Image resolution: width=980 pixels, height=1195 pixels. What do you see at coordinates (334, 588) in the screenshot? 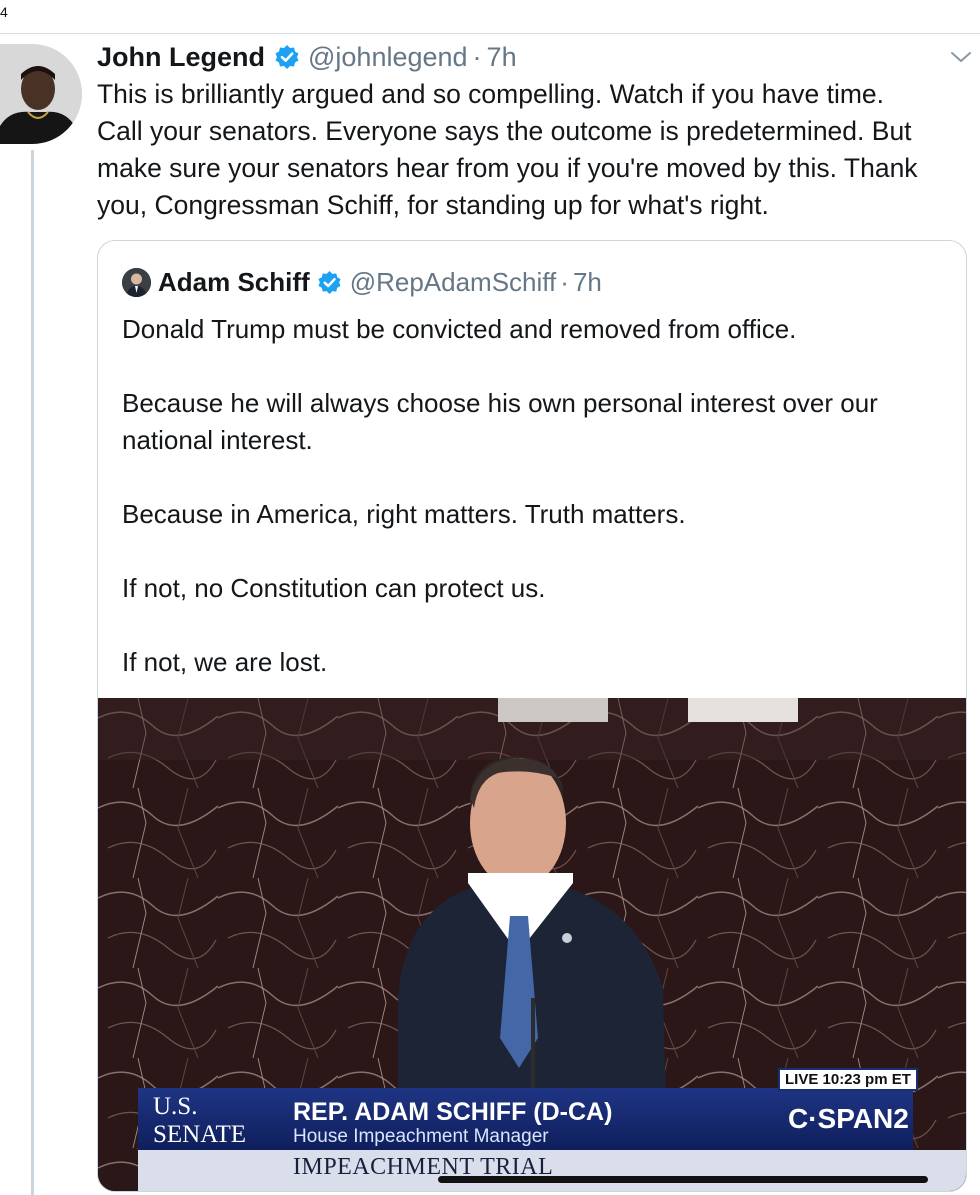
I see `quoted-paragraph: If not, no Constitution can protect us.` at bounding box center [334, 588].